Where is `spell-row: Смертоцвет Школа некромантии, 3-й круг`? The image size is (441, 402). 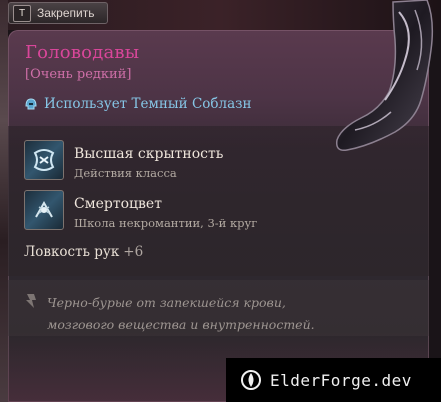
spell-row: Смертоцвет Школа некромантии, 3-й круг is located at coordinates (140, 210).